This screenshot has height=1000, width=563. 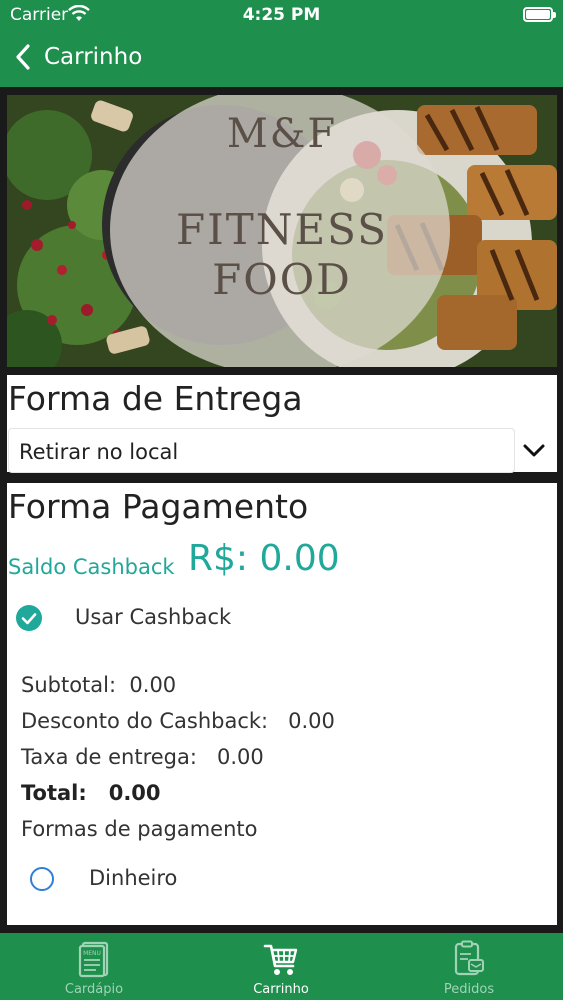 What do you see at coordinates (142, 757) in the screenshot?
I see `delivery-fee-row: Taxa de entrega: 0.00` at bounding box center [142, 757].